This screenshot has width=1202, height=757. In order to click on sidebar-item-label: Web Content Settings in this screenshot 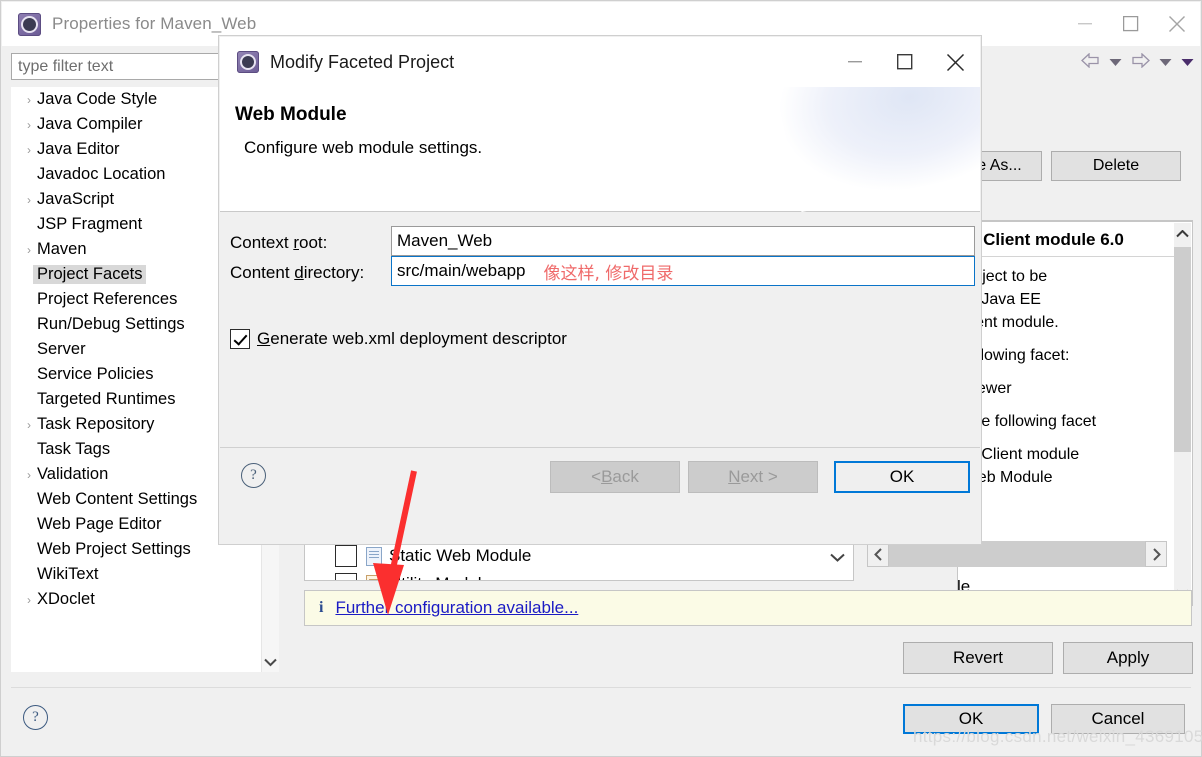, I will do `click(117, 499)`.